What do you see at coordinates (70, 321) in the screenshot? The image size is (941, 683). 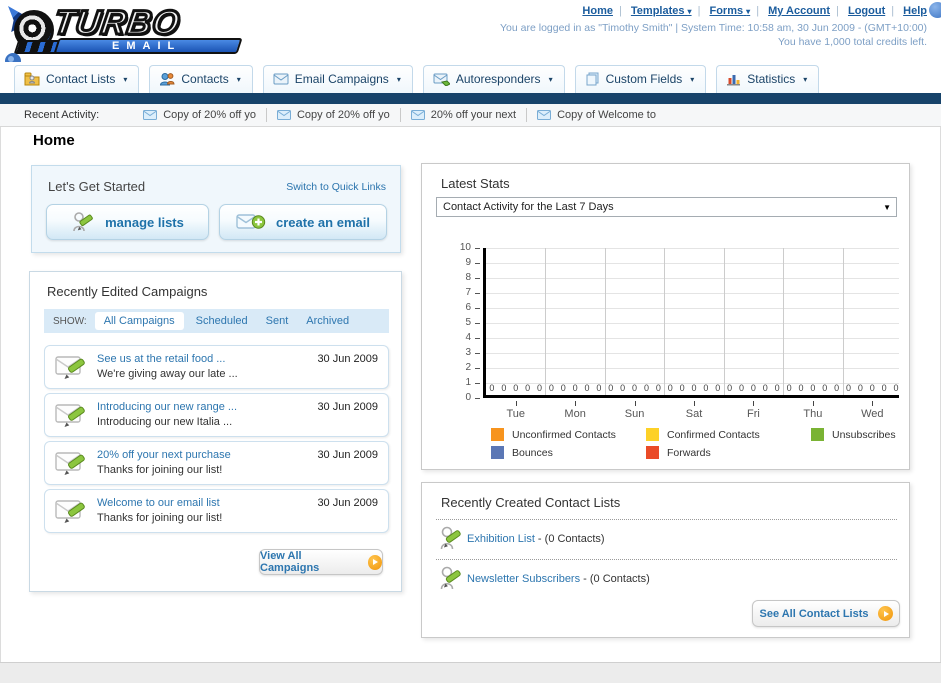 I see `show-label: SHOW:` at bounding box center [70, 321].